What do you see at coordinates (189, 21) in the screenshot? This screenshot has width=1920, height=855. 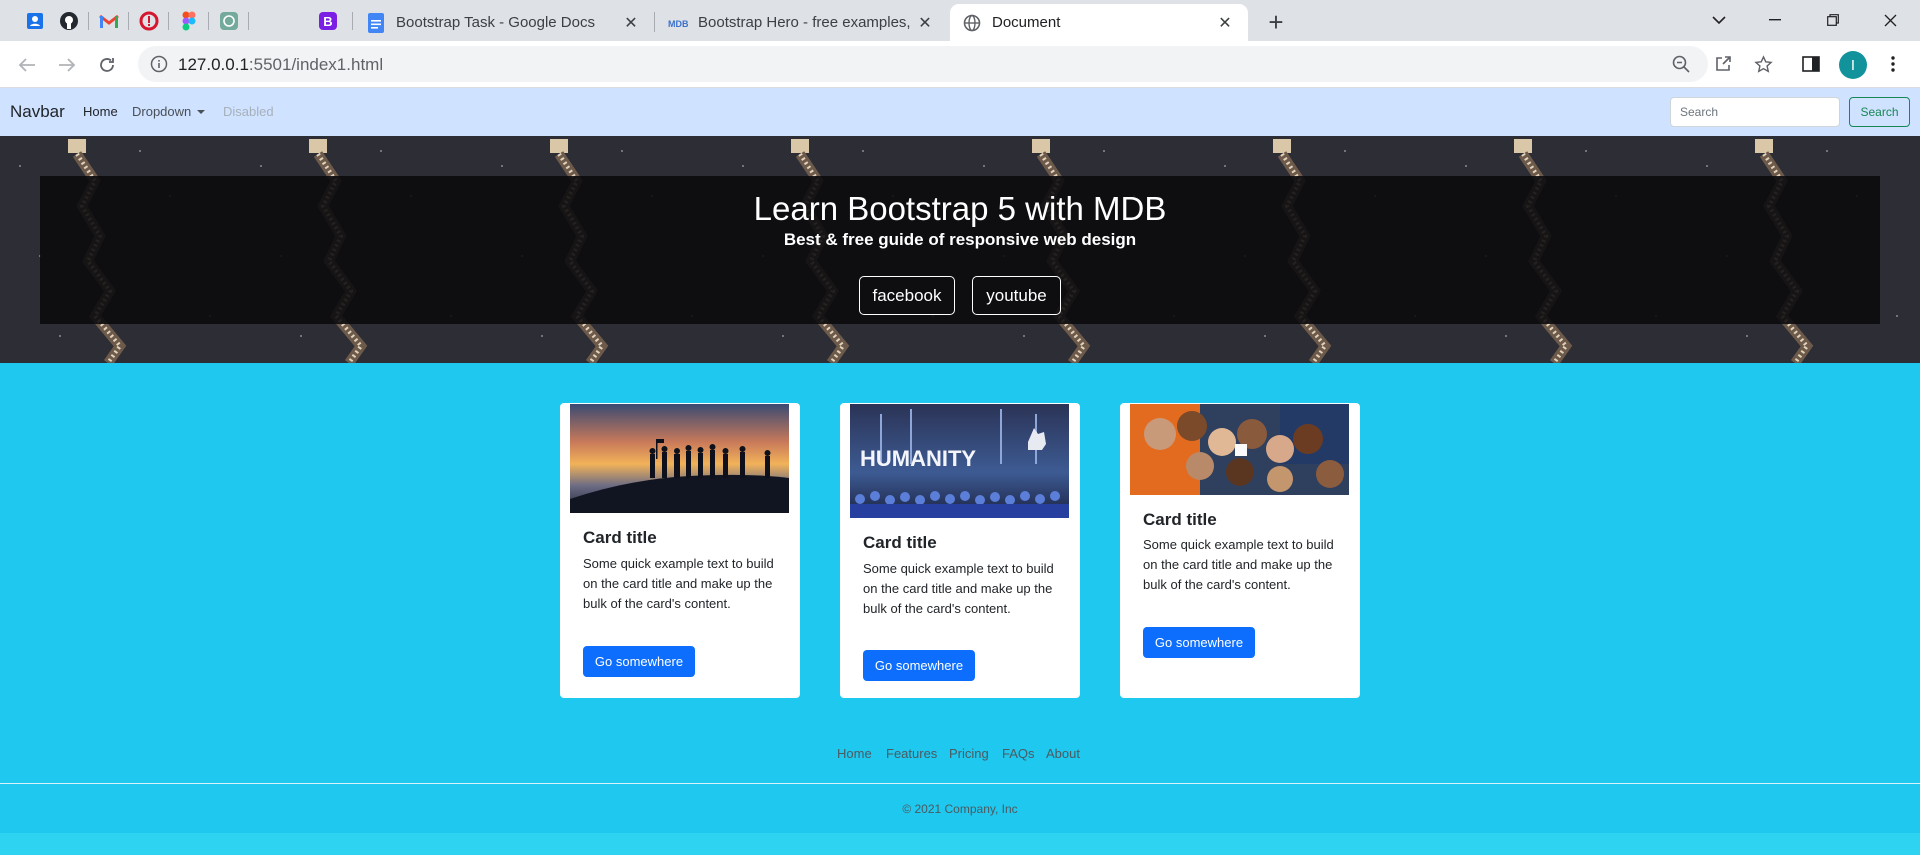 I see `figma-icon` at bounding box center [189, 21].